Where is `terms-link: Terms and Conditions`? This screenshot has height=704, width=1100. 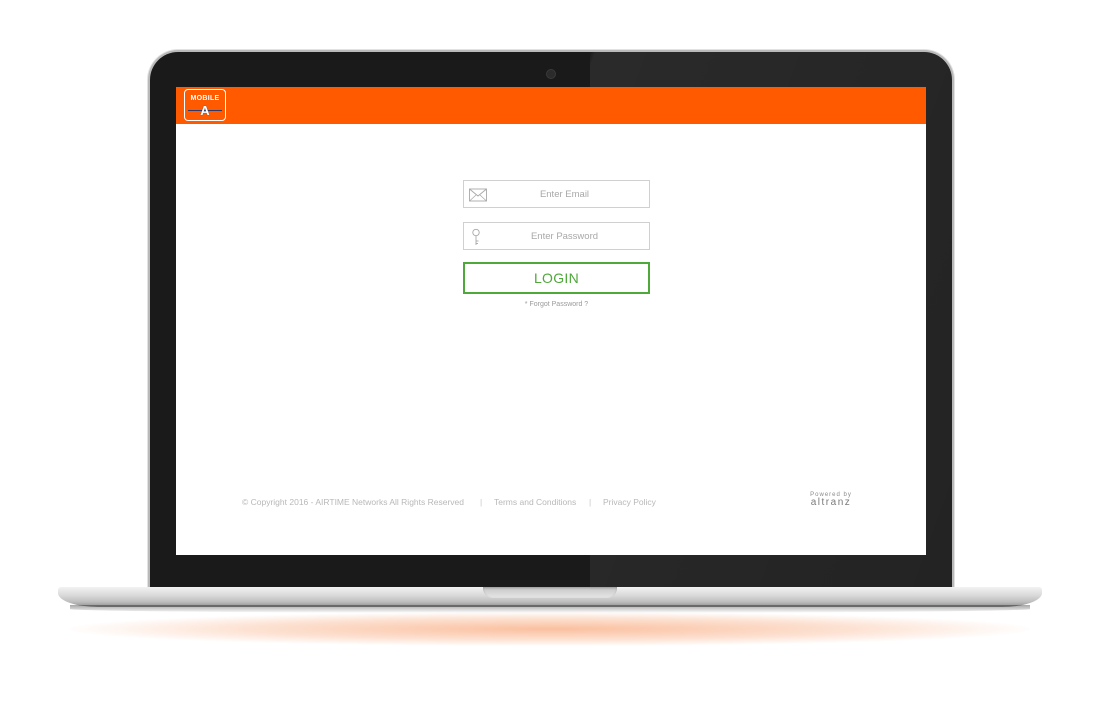 terms-link: Terms and Conditions is located at coordinates (535, 502).